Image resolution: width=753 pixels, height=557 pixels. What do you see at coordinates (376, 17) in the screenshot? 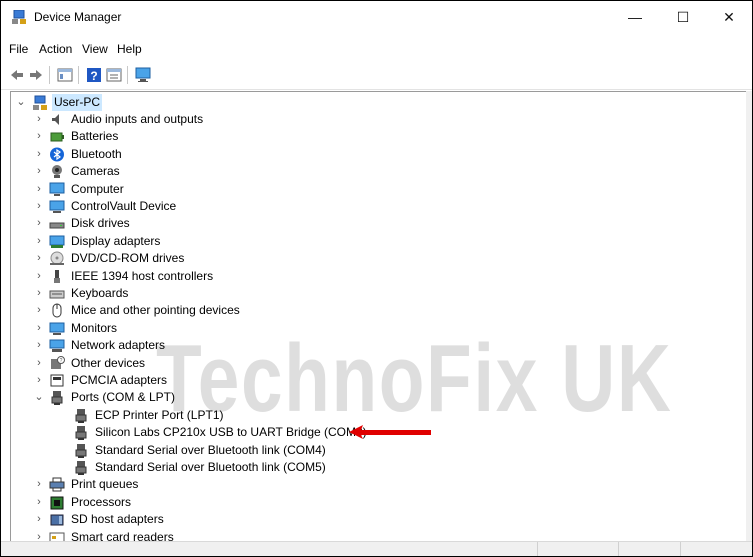
I see `title-bar: Device Manager — ☐ ✕` at bounding box center [376, 17].